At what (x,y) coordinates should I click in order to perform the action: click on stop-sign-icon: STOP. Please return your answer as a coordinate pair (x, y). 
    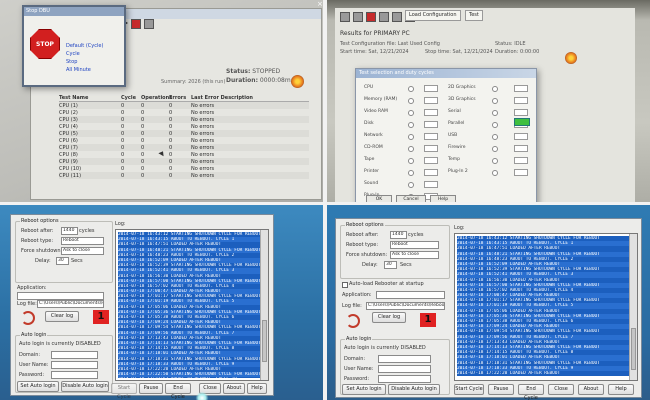
    Looking at the image, I should click on (45, 44).